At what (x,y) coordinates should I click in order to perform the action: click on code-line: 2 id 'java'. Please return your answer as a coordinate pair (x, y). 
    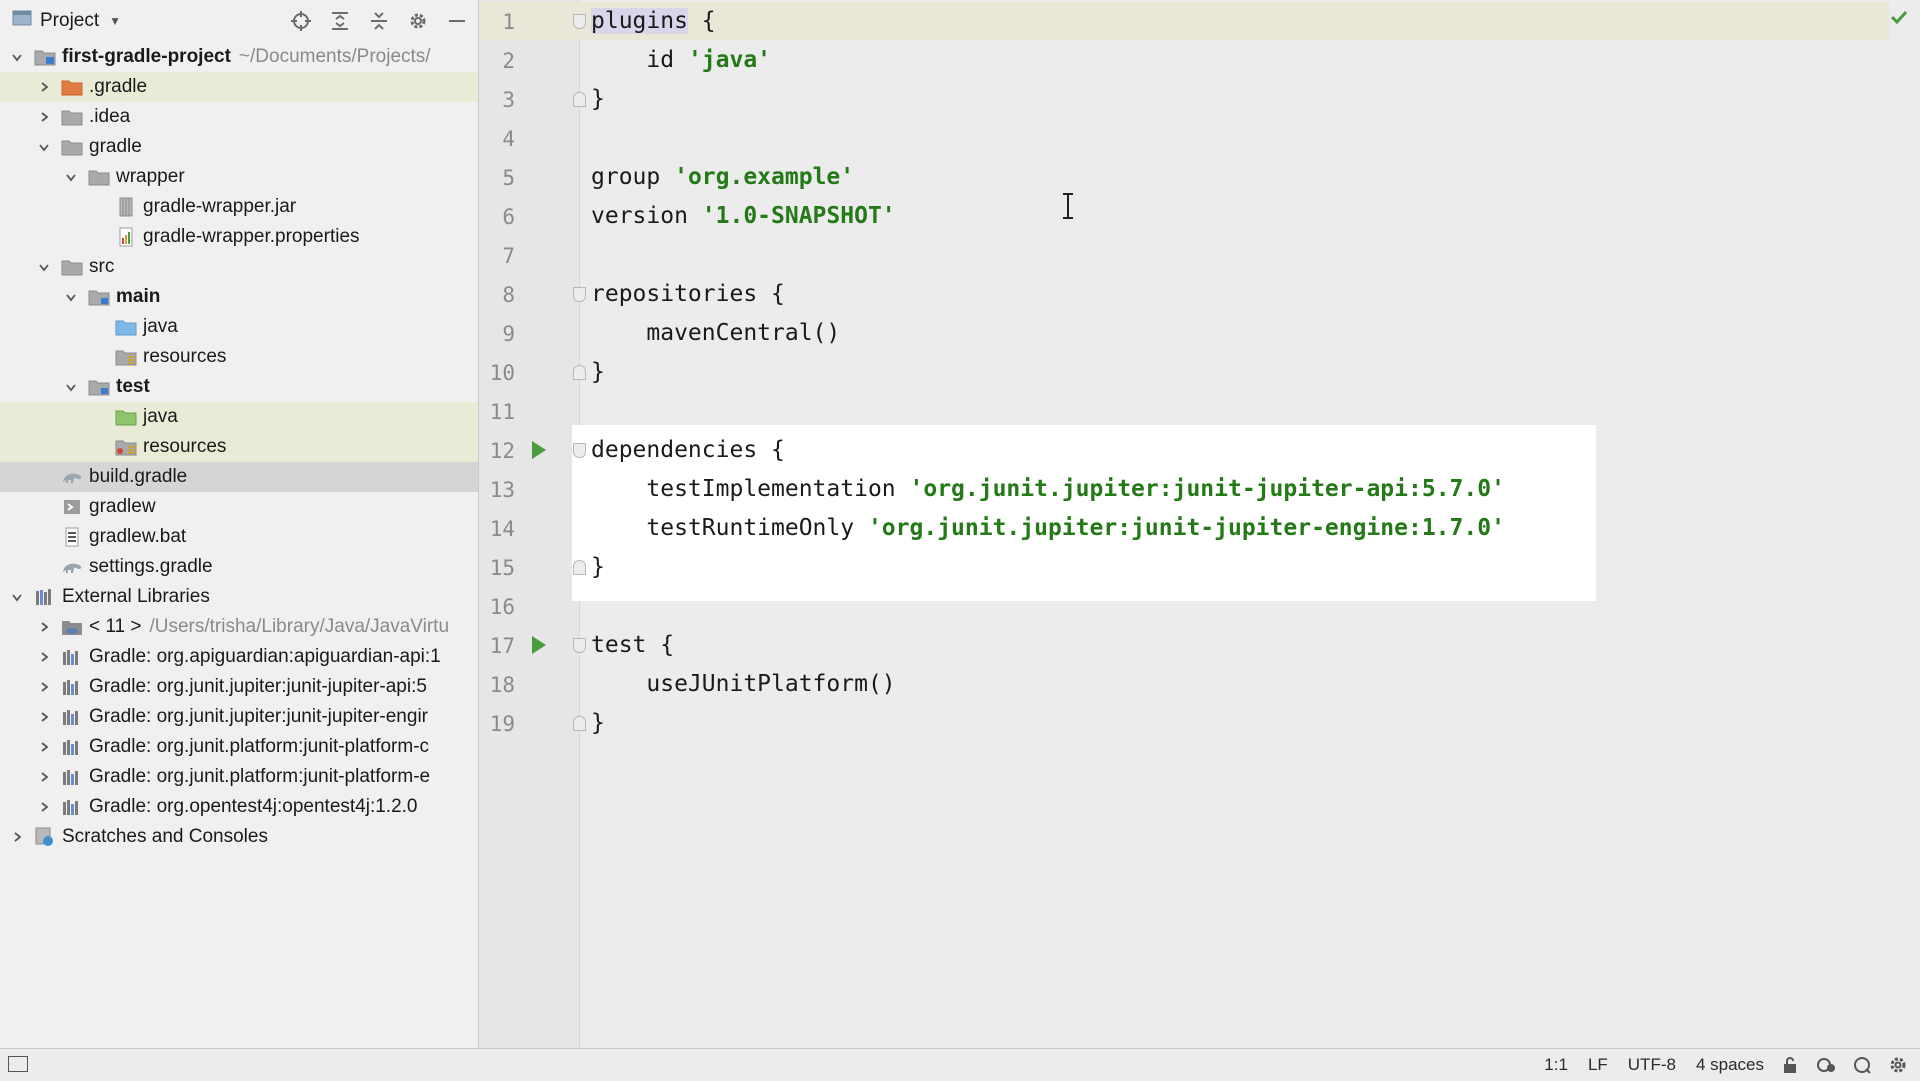
    Looking at the image, I should click on (1199, 60).